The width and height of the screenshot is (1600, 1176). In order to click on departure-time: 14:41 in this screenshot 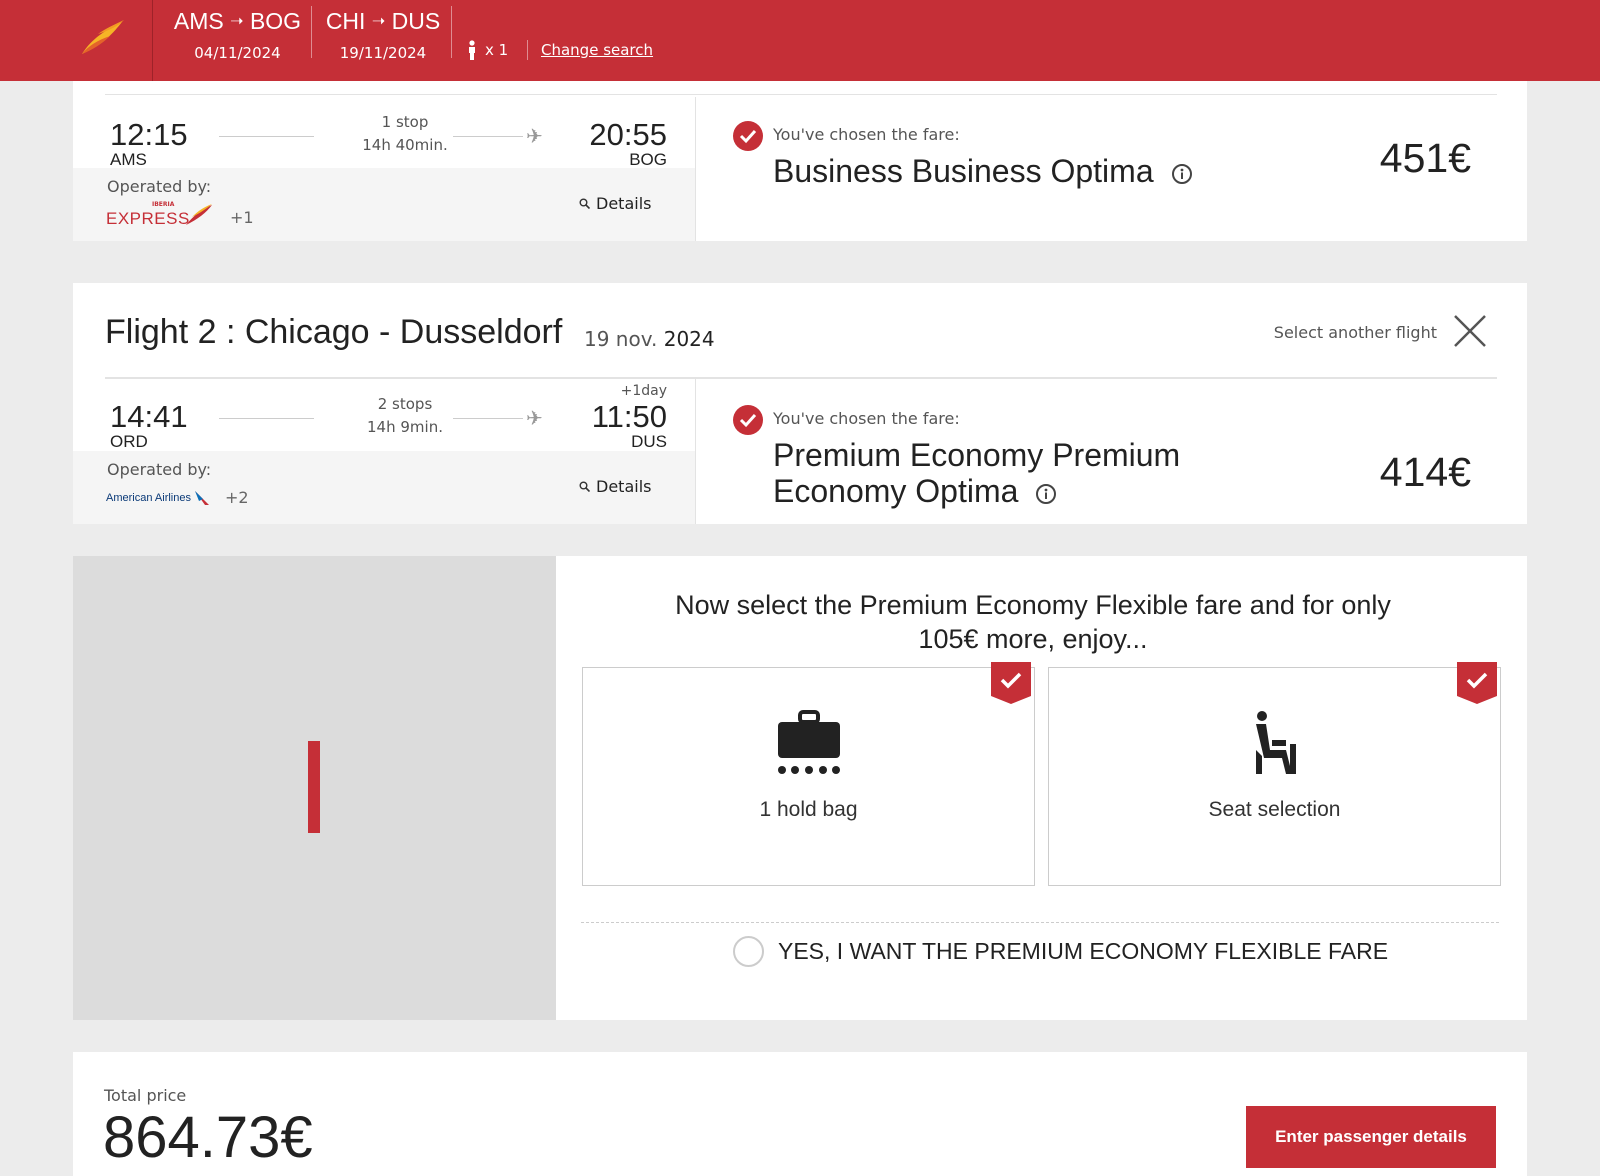, I will do `click(149, 416)`.